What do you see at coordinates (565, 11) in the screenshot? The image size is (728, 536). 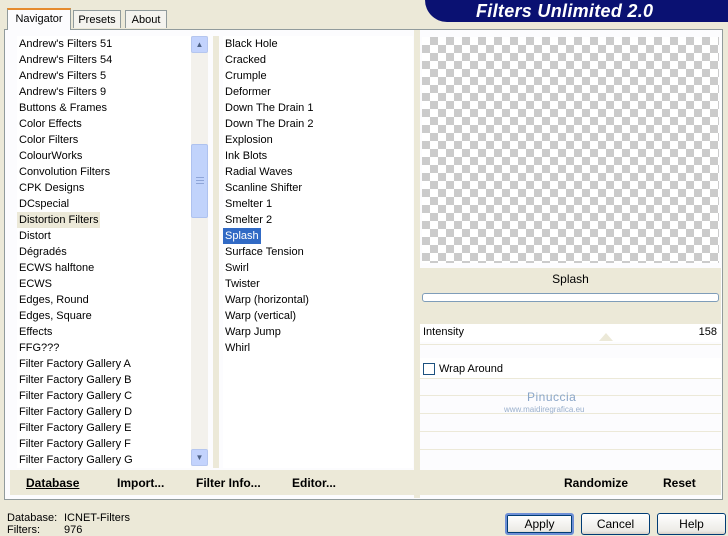 I see `app-title: Filters Unlimited 2.0` at bounding box center [565, 11].